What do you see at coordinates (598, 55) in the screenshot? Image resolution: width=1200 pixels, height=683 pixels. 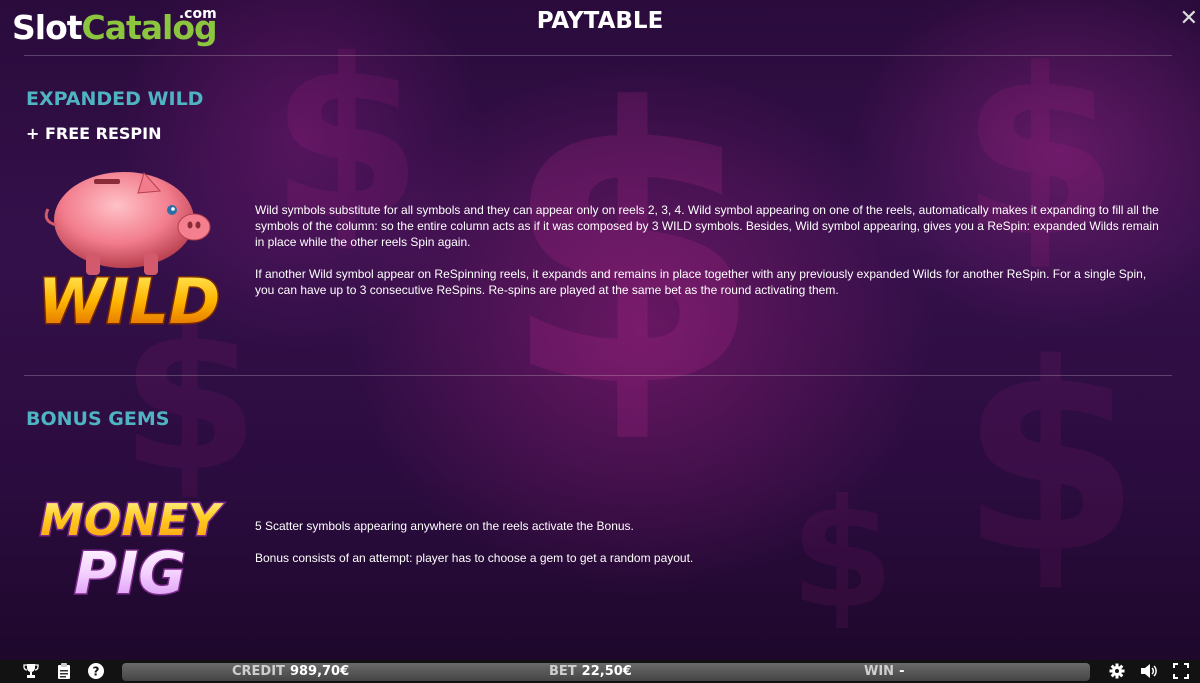 I see `header-divider` at bounding box center [598, 55].